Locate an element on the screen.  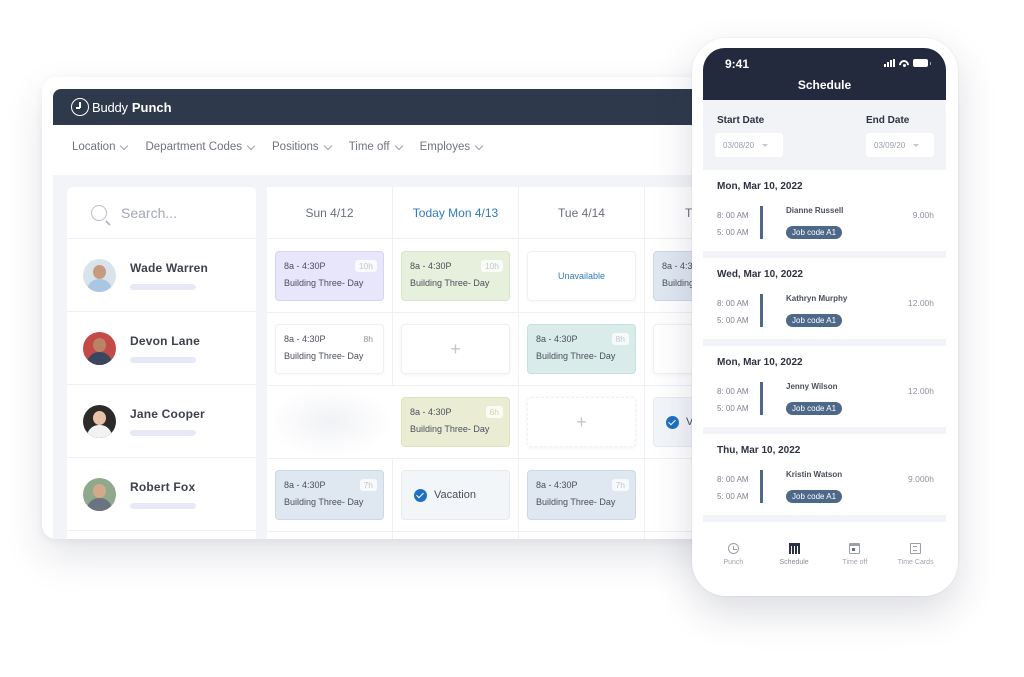
tab-label: Time off is located at coordinates (855, 562).